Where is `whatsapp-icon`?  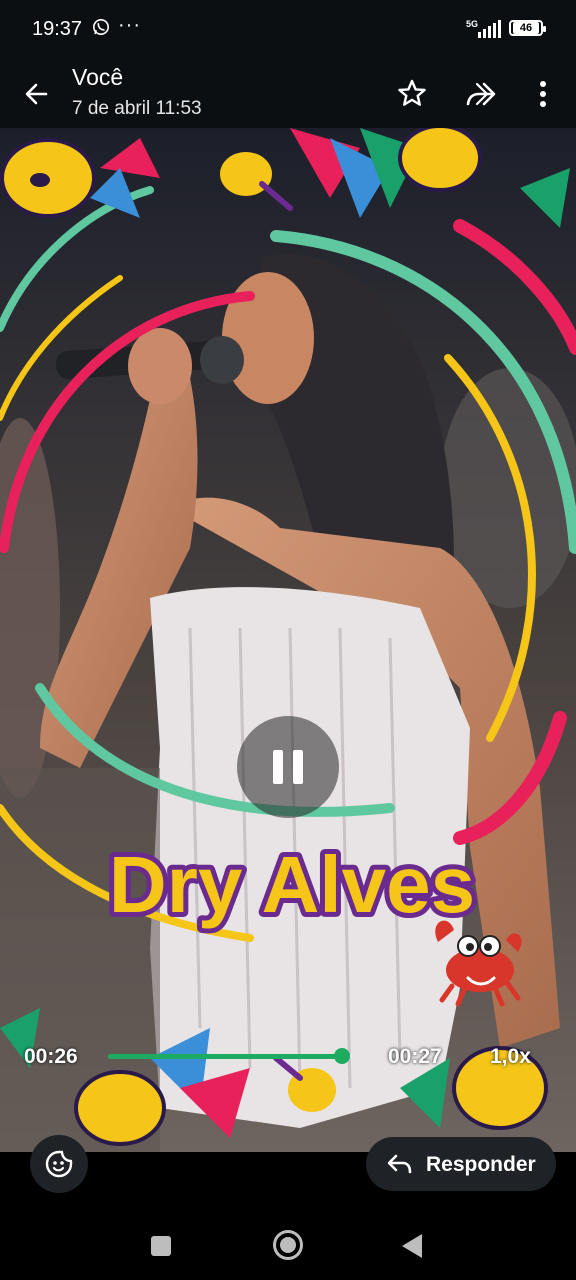 whatsapp-icon is located at coordinates (101, 27).